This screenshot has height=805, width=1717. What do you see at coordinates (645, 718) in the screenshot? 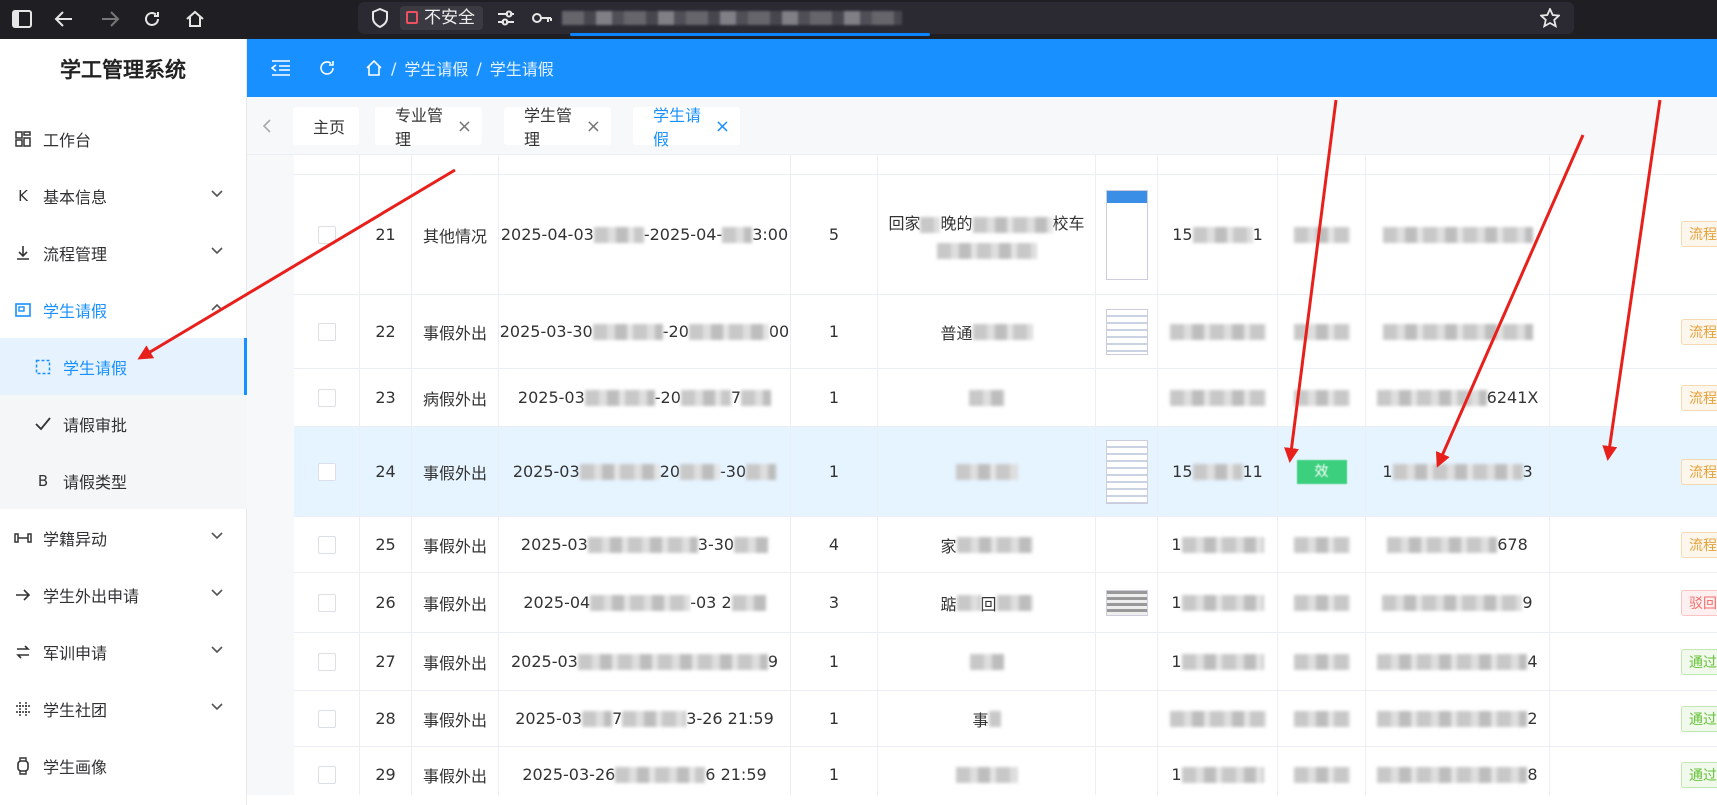
I see `time-cell: 2025-03 7 3-26 21:59` at bounding box center [645, 718].